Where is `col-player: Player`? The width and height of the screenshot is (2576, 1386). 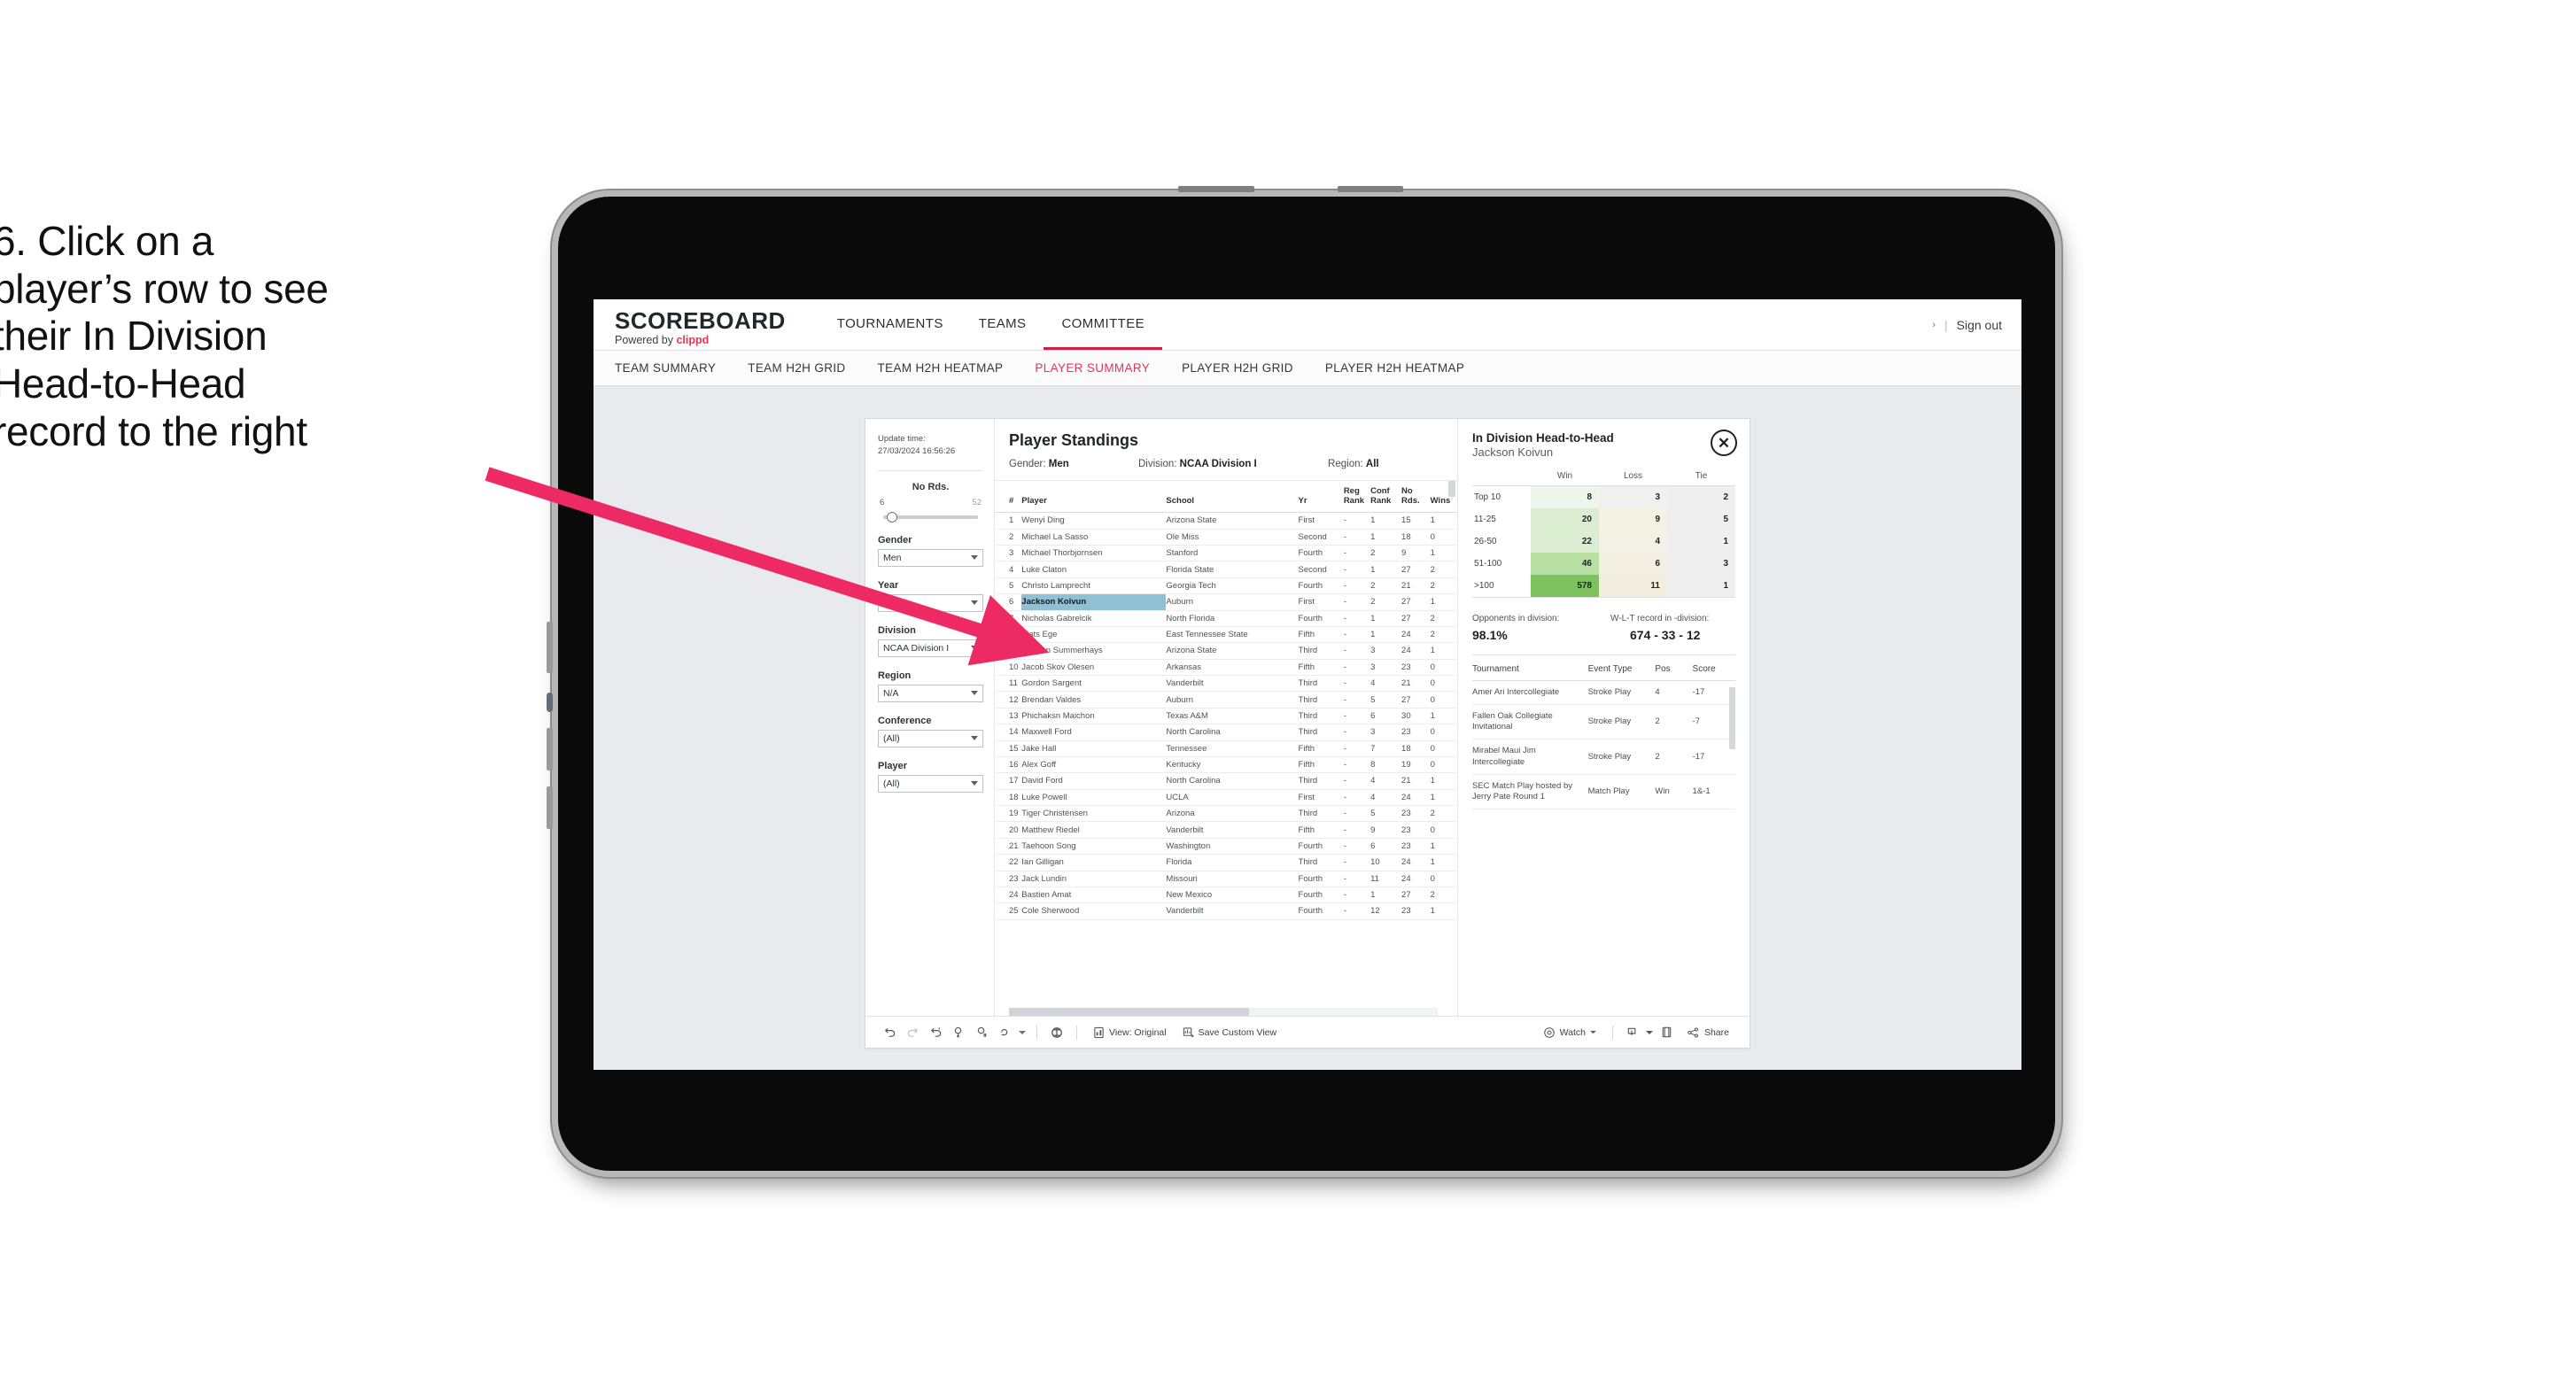
col-player: Player is located at coordinates (1094, 497).